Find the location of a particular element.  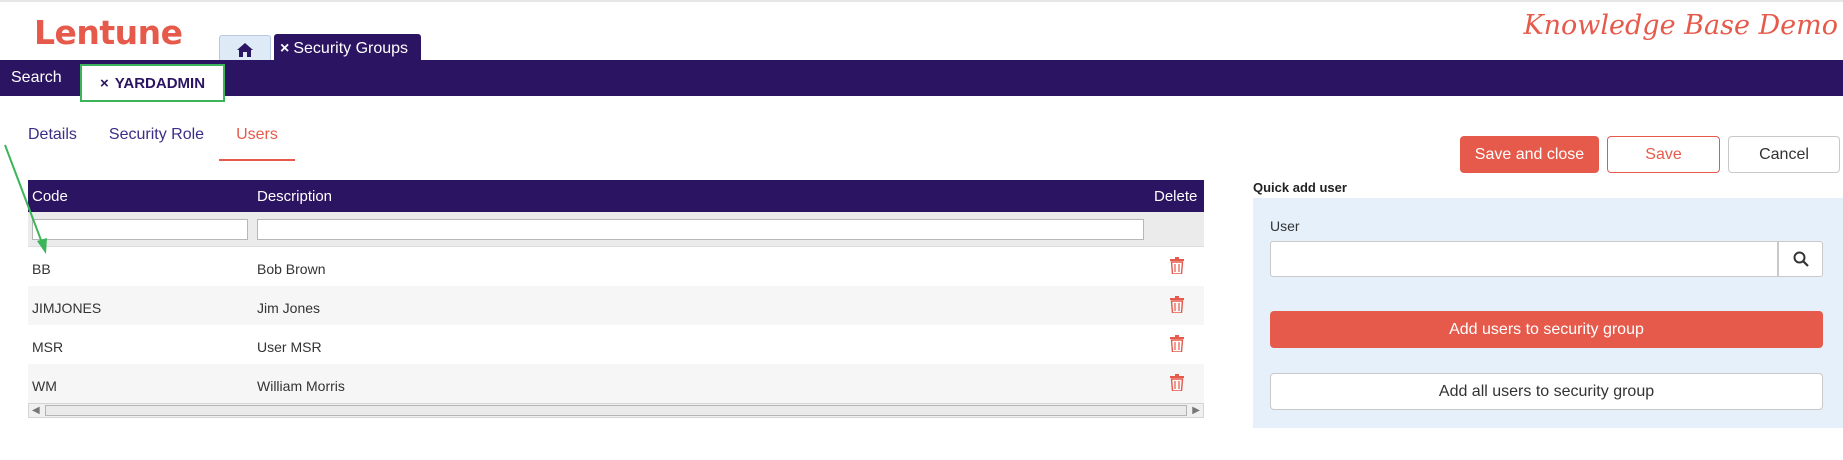

cell-code: MSR is located at coordinates (48, 347).